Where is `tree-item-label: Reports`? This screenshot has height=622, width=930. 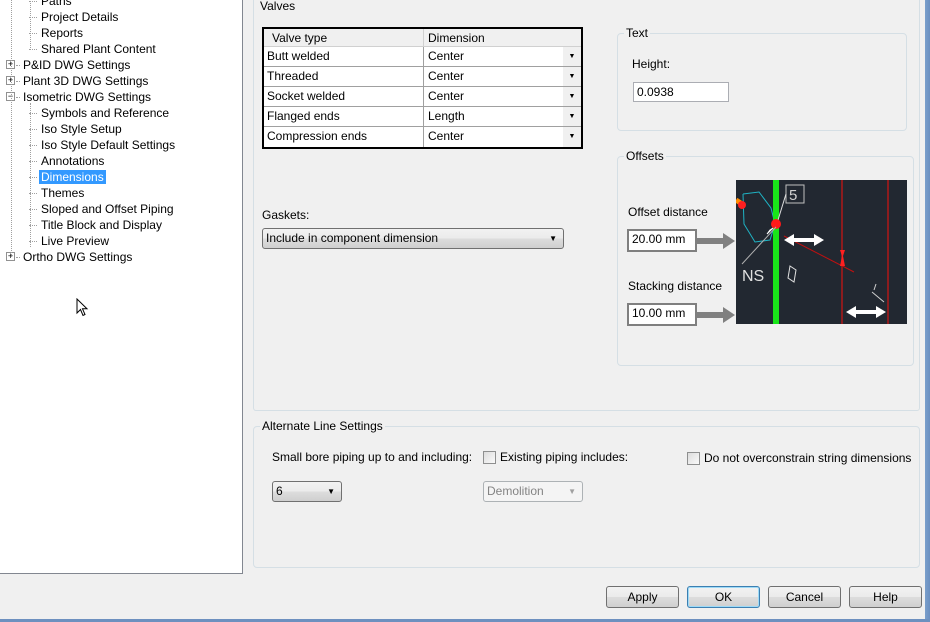 tree-item-label: Reports is located at coordinates (62, 33).